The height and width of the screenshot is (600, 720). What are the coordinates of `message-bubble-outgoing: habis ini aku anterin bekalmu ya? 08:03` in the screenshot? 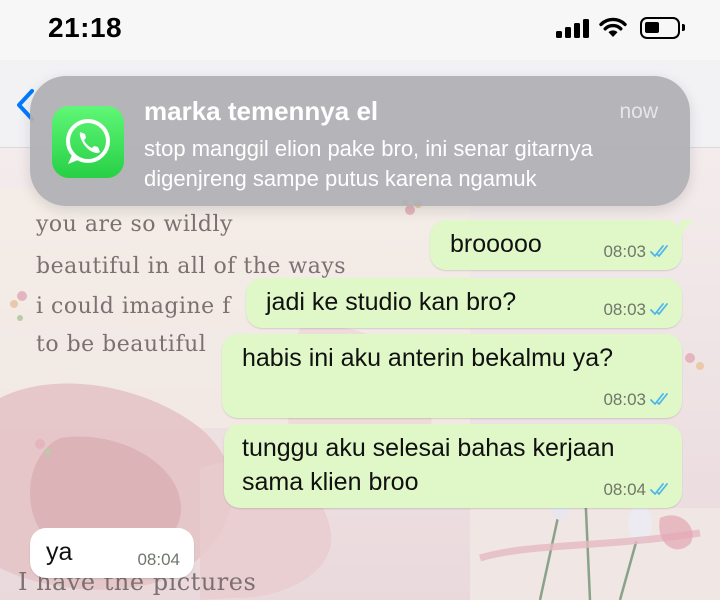 It's located at (452, 376).